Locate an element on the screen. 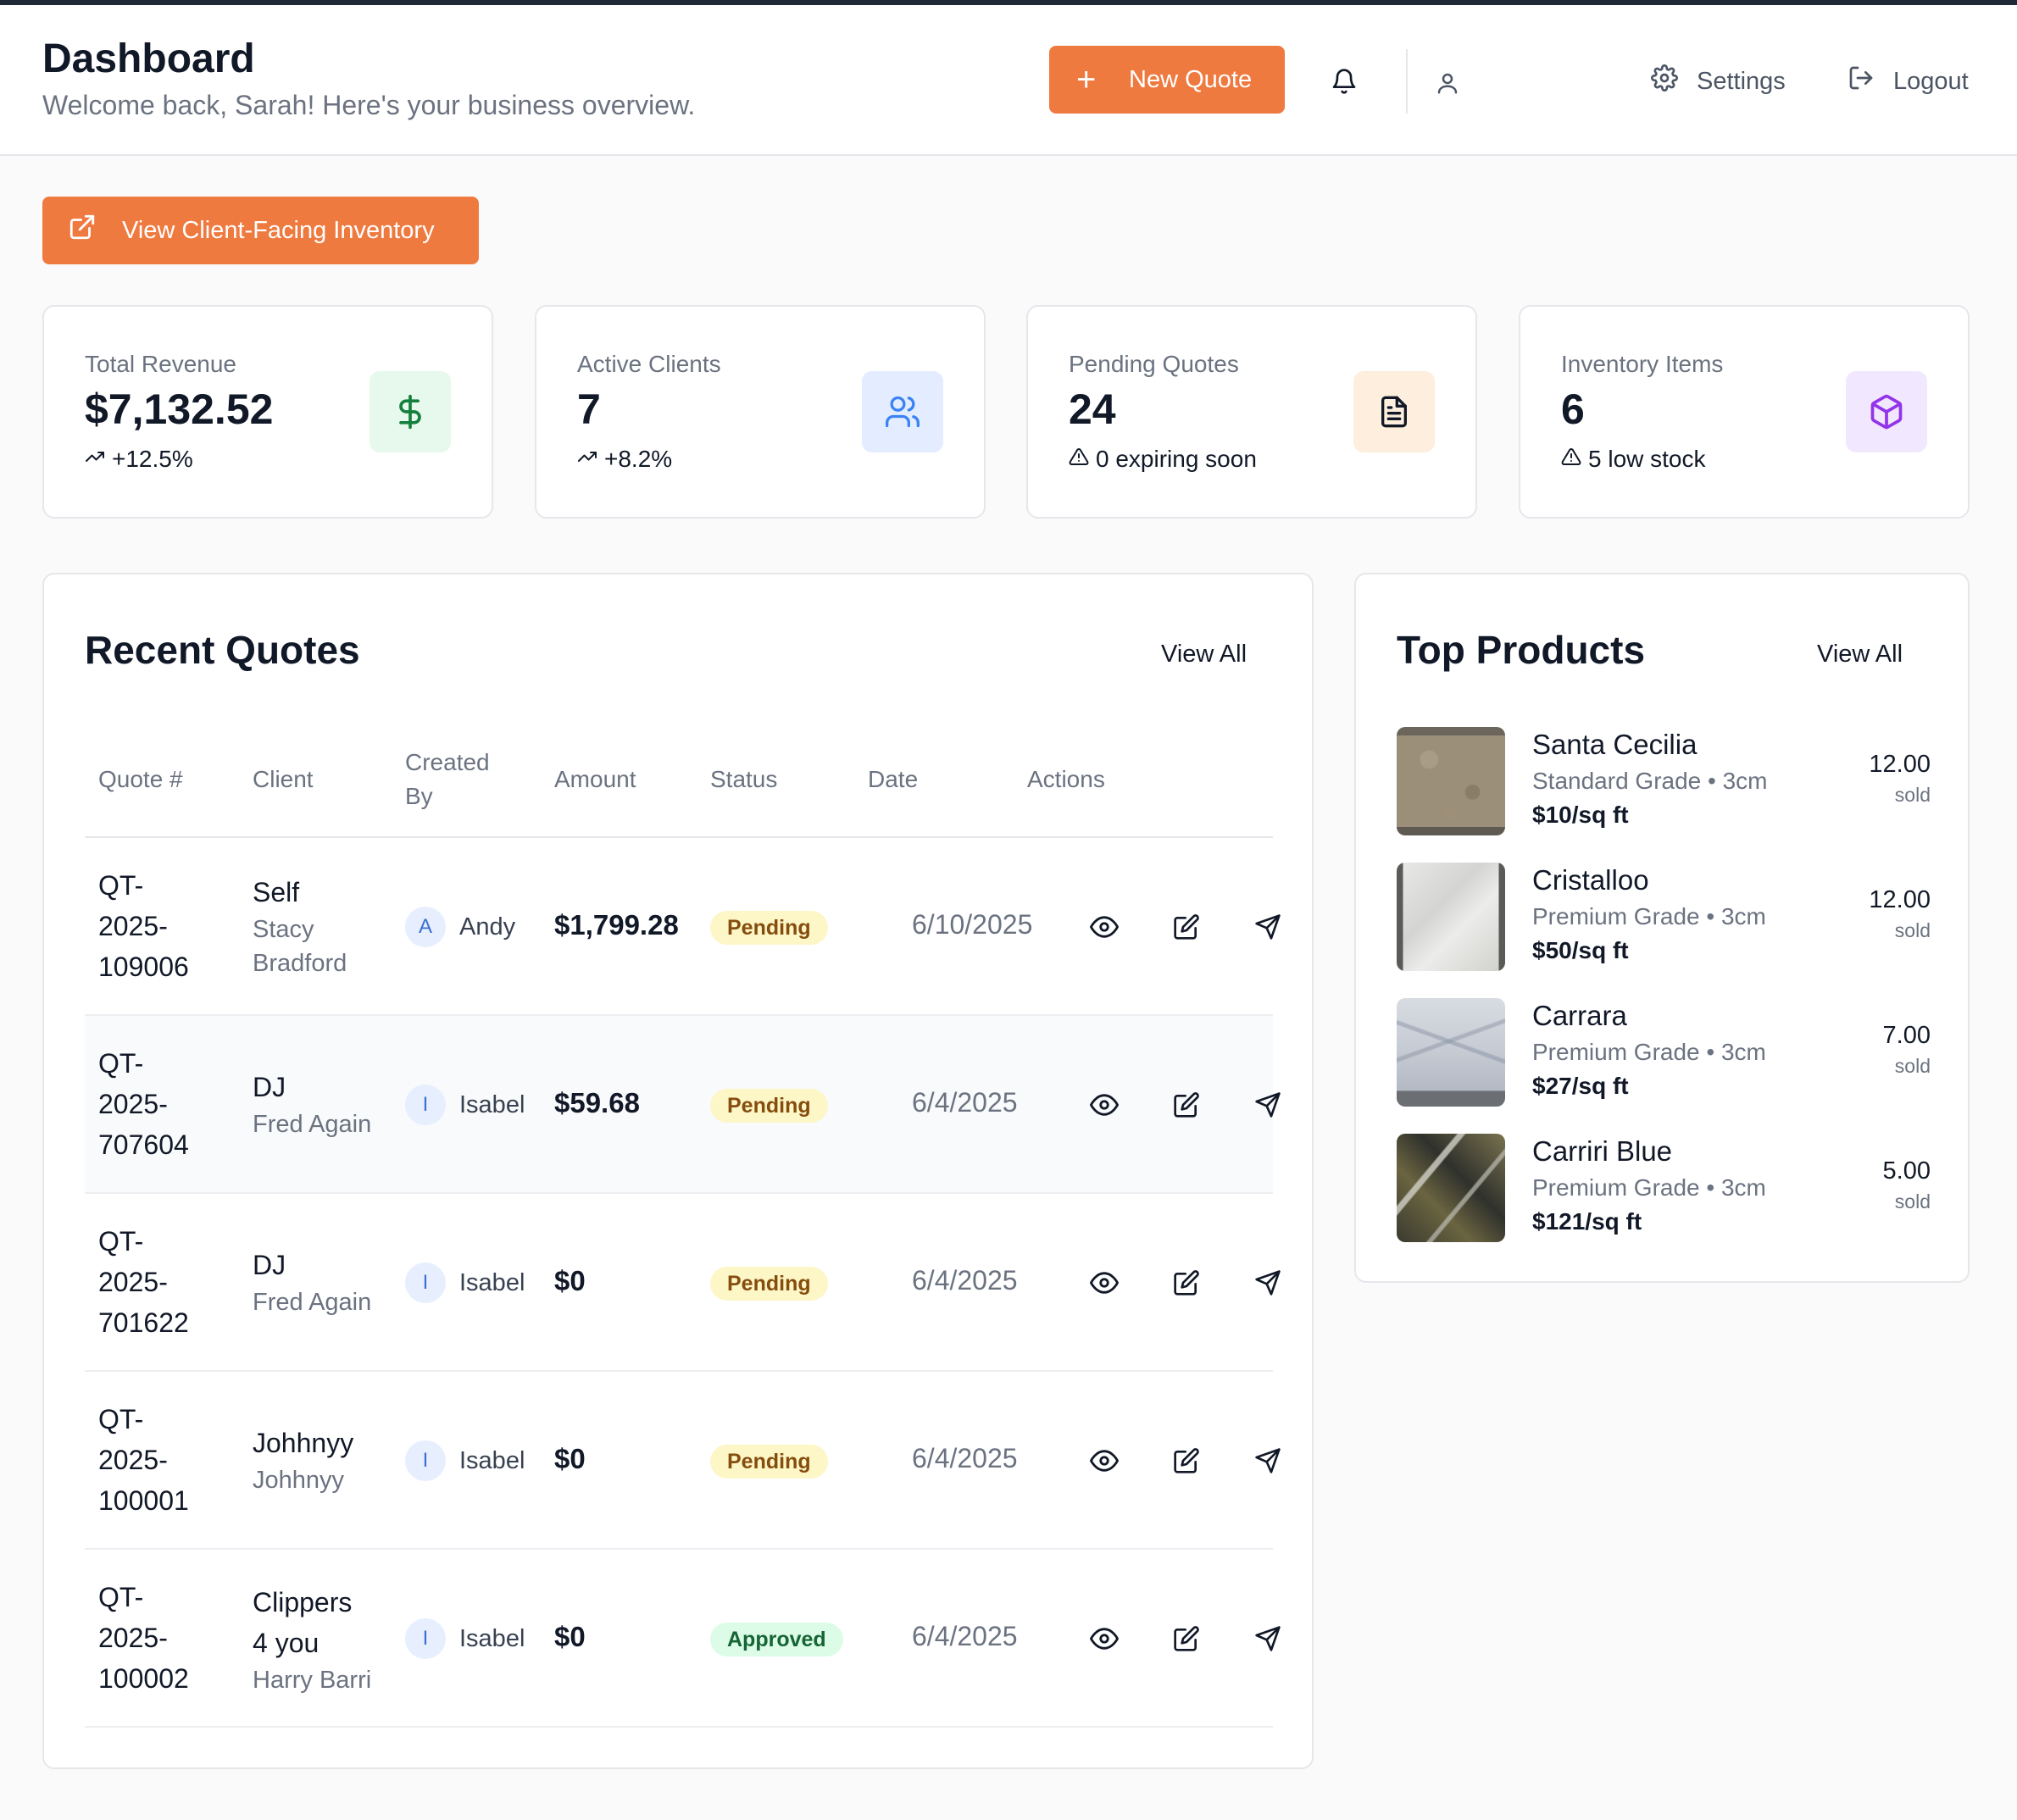 Image resolution: width=2017 pixels, height=1820 pixels. new-quote-button: + New Quote is located at coordinates (1167, 80).